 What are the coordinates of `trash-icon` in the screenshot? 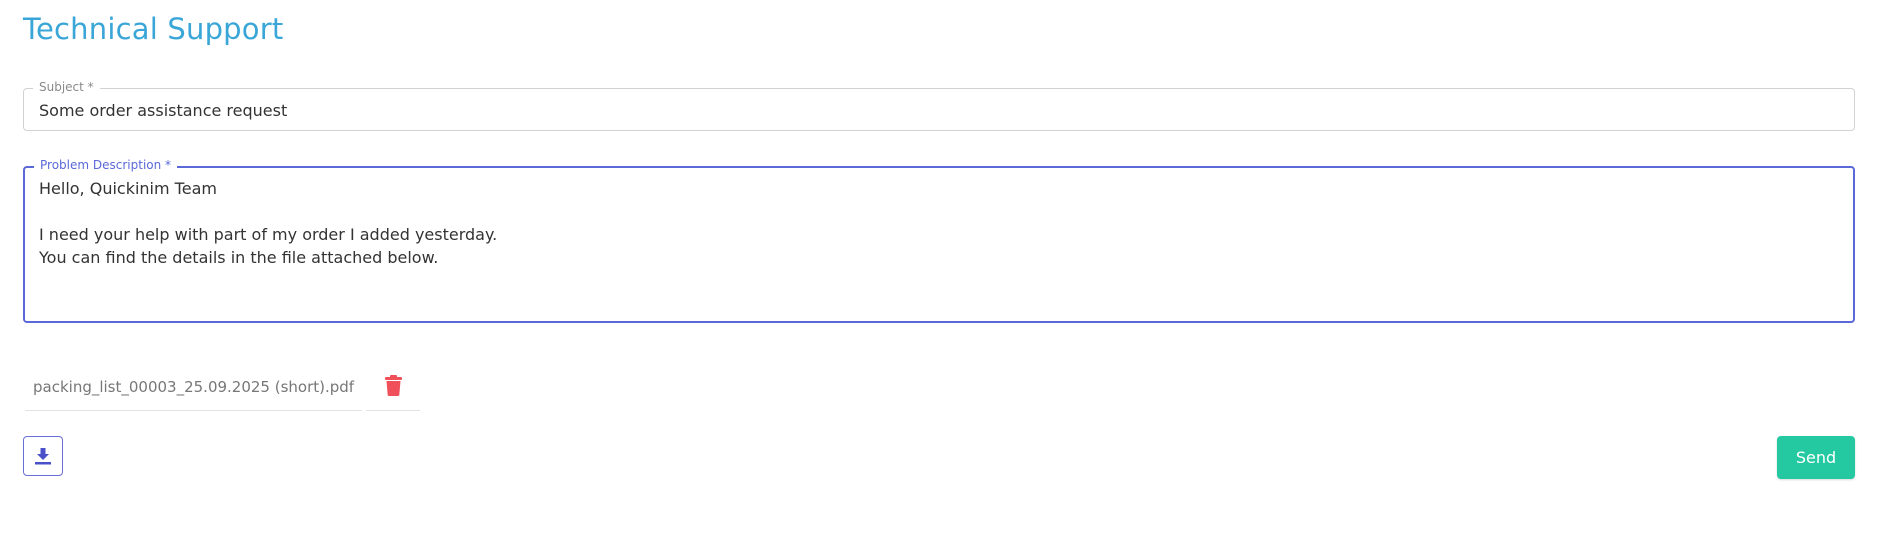 It's located at (393, 385).